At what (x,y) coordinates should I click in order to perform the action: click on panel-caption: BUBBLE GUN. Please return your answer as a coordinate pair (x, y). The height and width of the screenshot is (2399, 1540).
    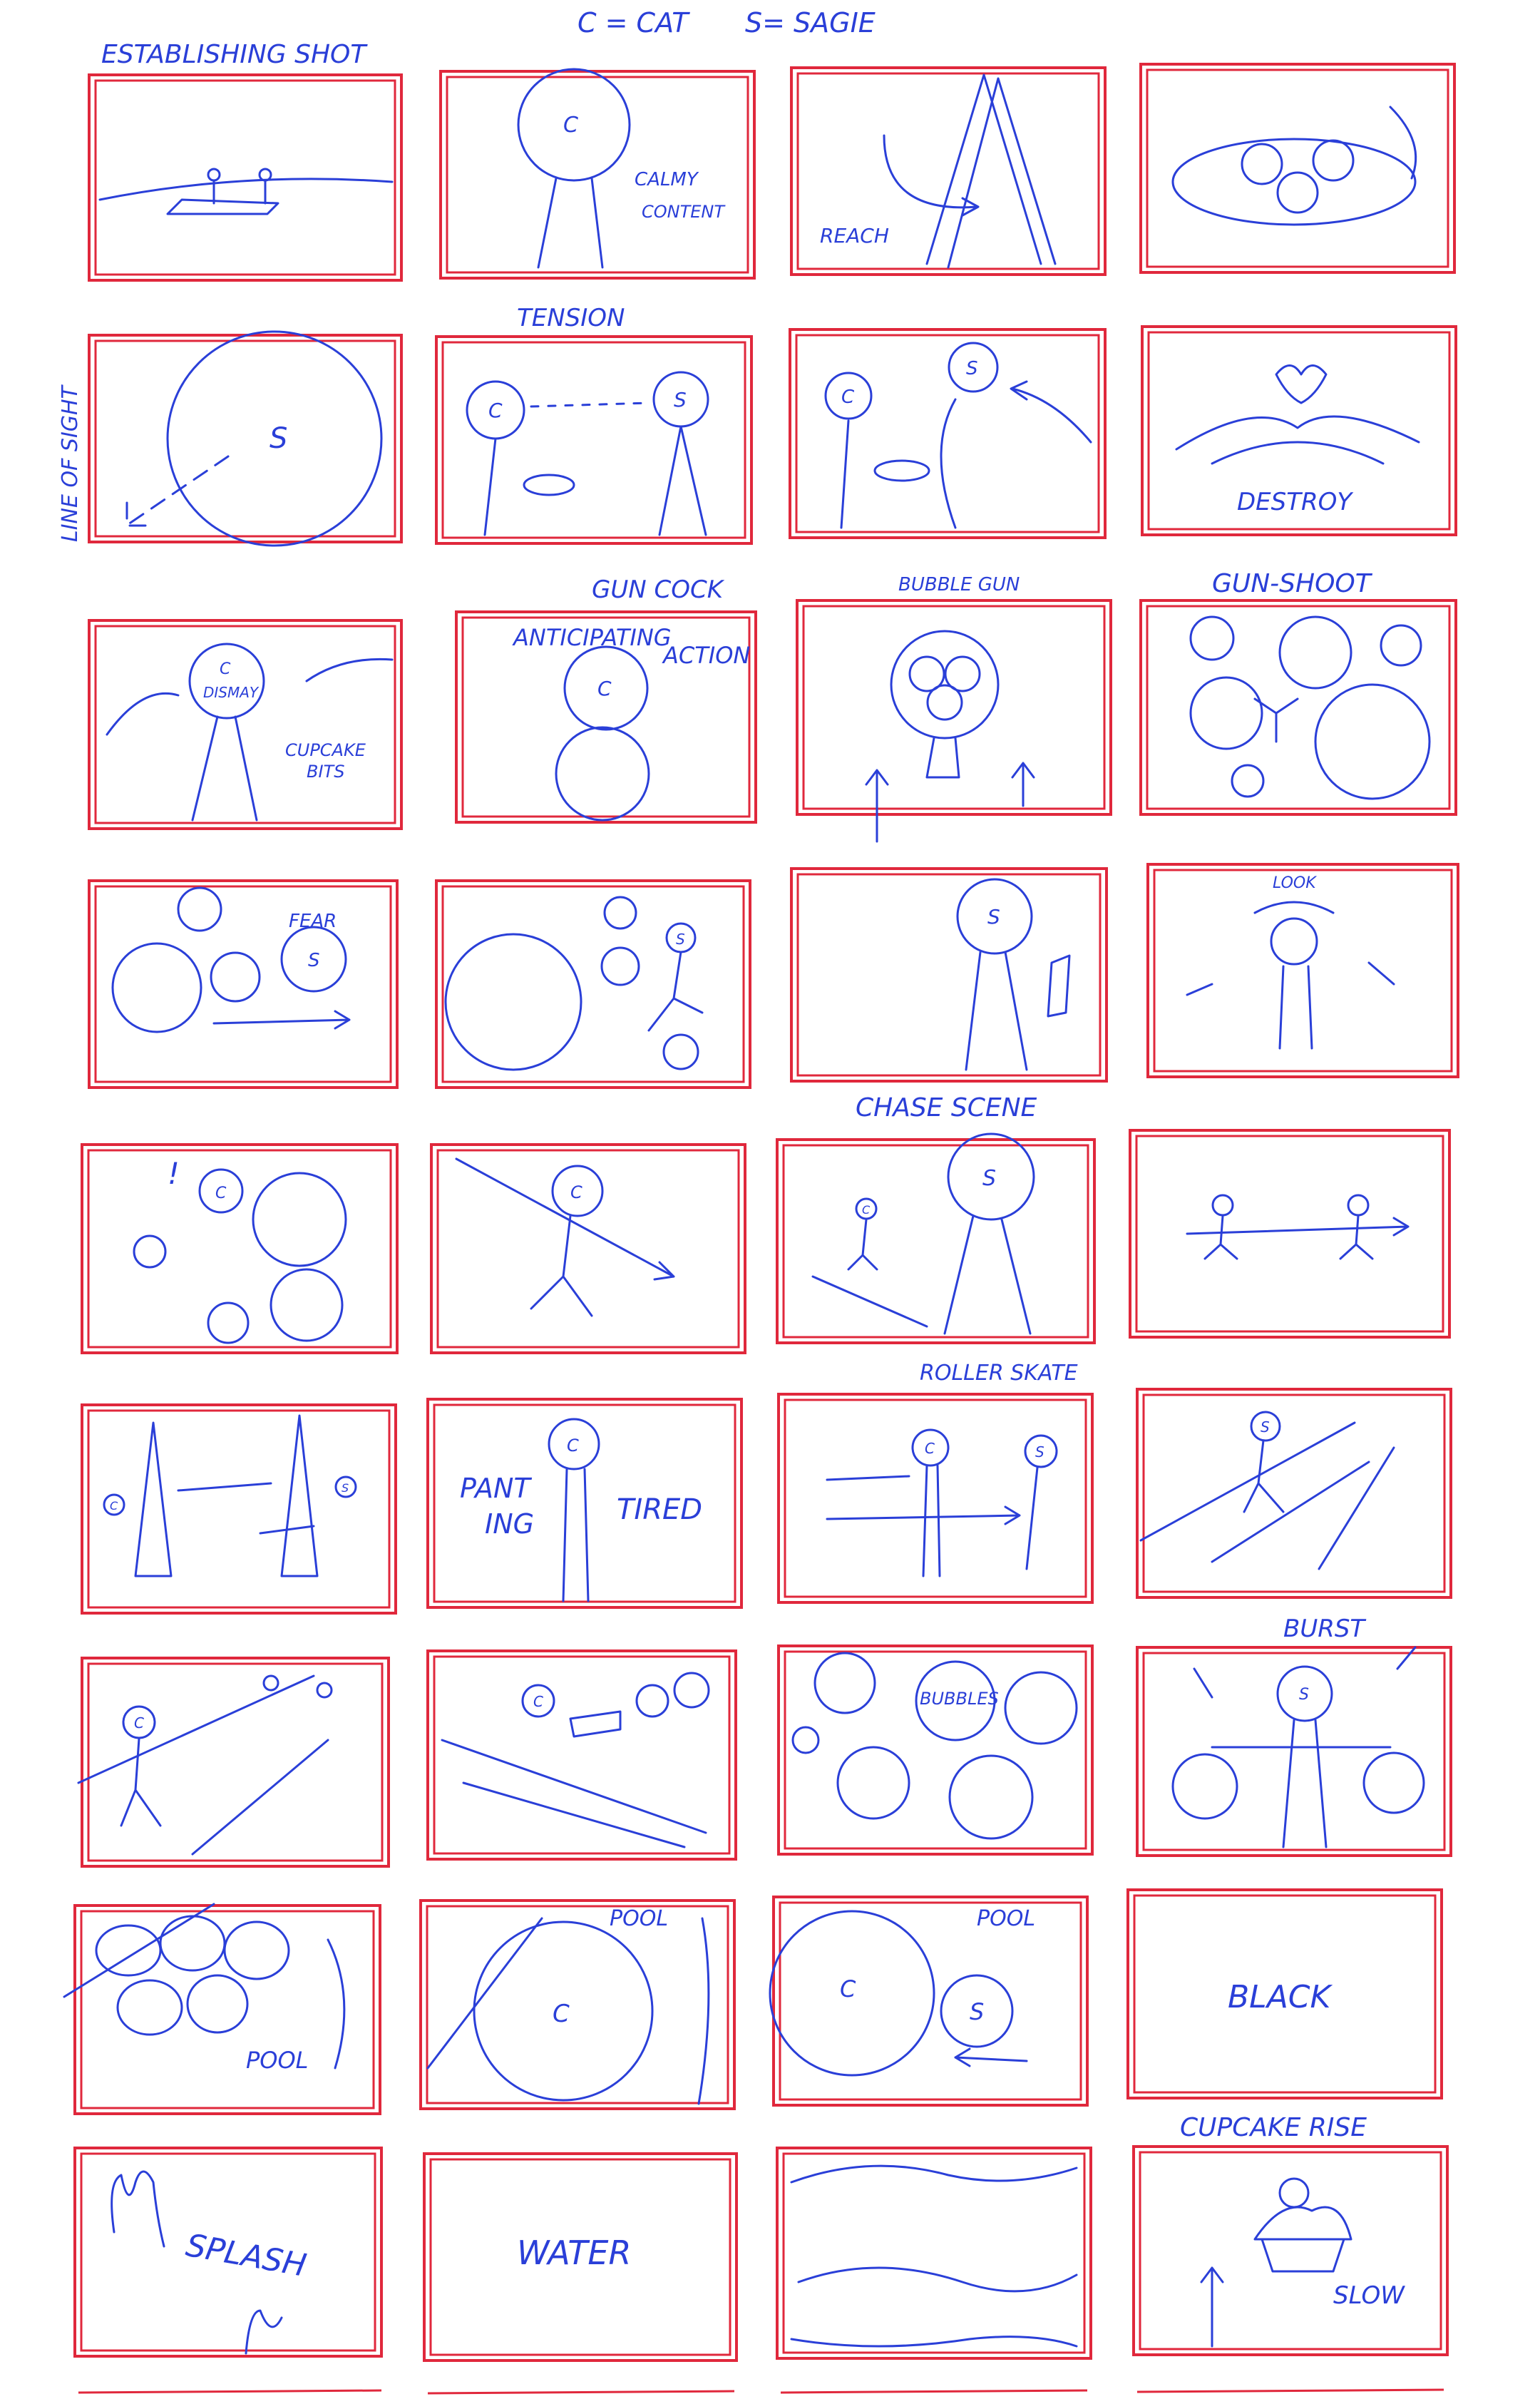
    Looking at the image, I should click on (959, 584).